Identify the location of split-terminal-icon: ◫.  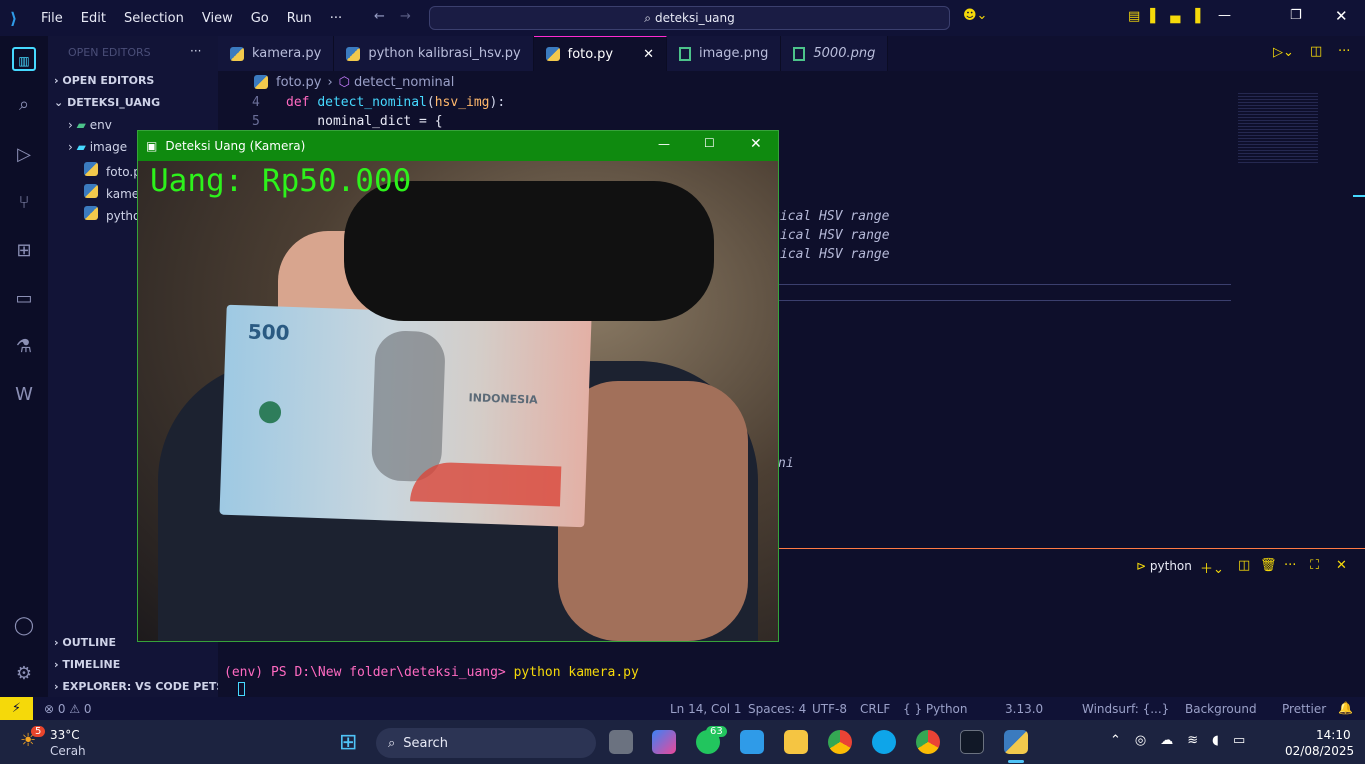
(1244, 565).